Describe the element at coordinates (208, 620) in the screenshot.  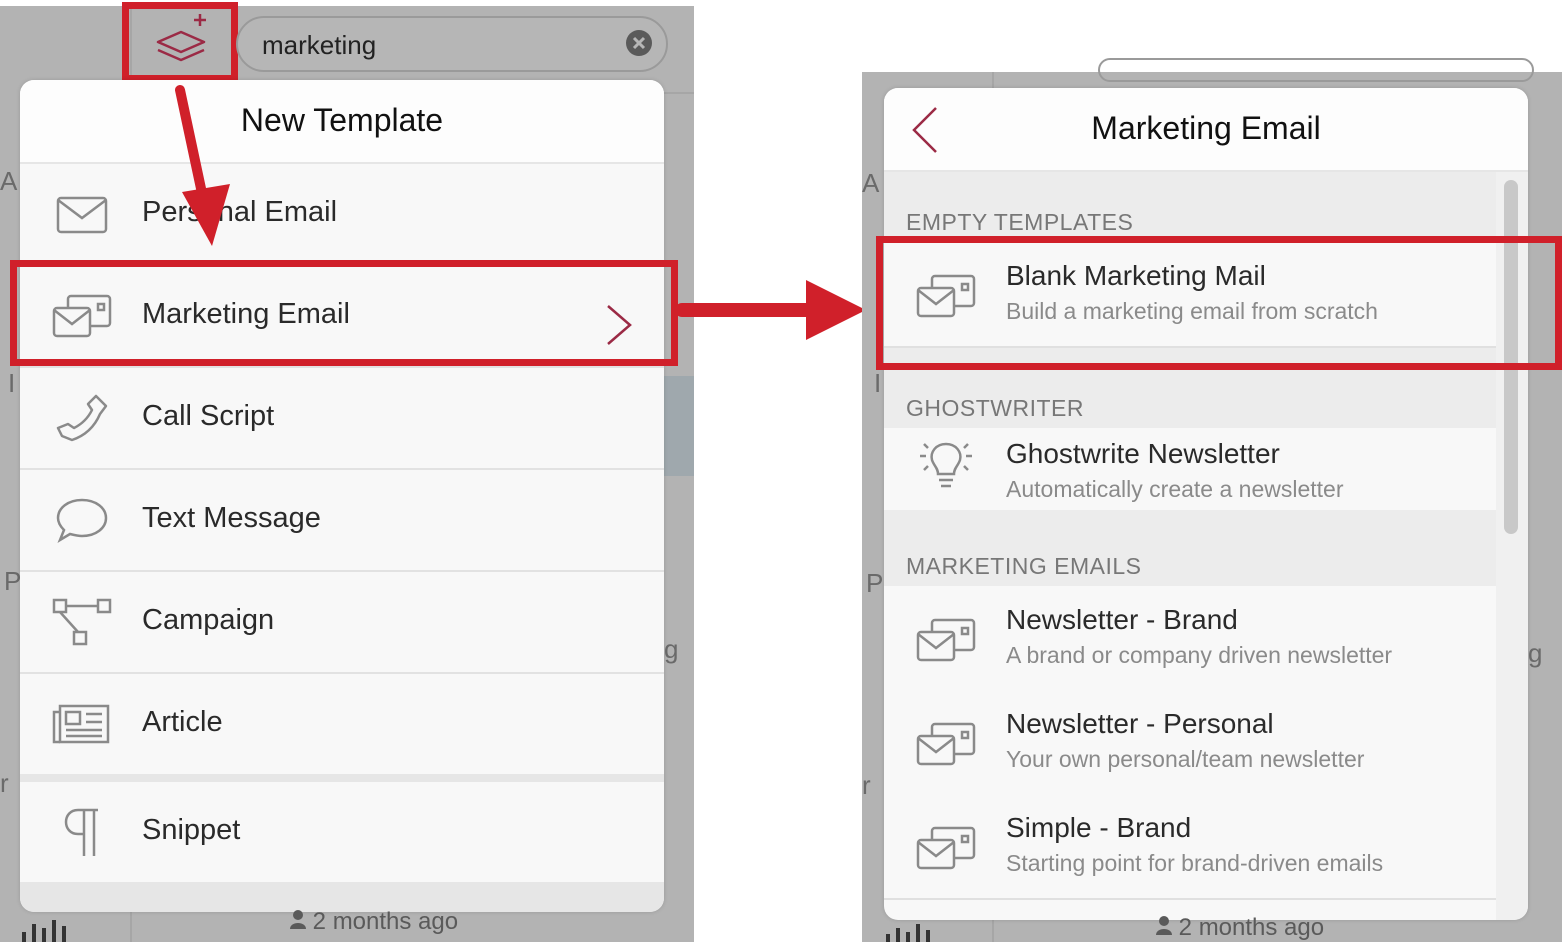
I see `menu-item-label: Campaign` at that location.